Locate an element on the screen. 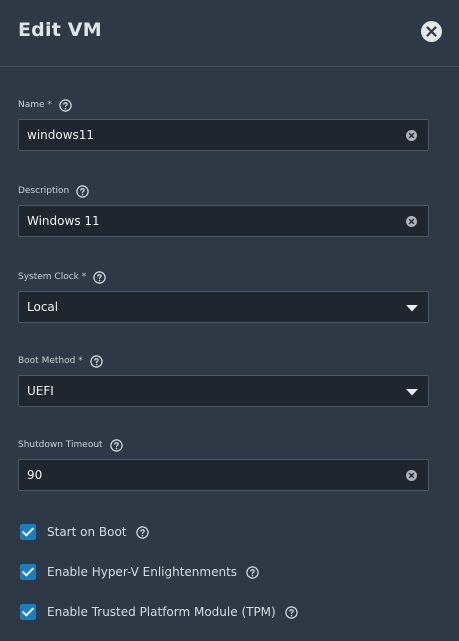 The height and width of the screenshot is (641, 459). system-clock-value: Local is located at coordinates (43, 307).